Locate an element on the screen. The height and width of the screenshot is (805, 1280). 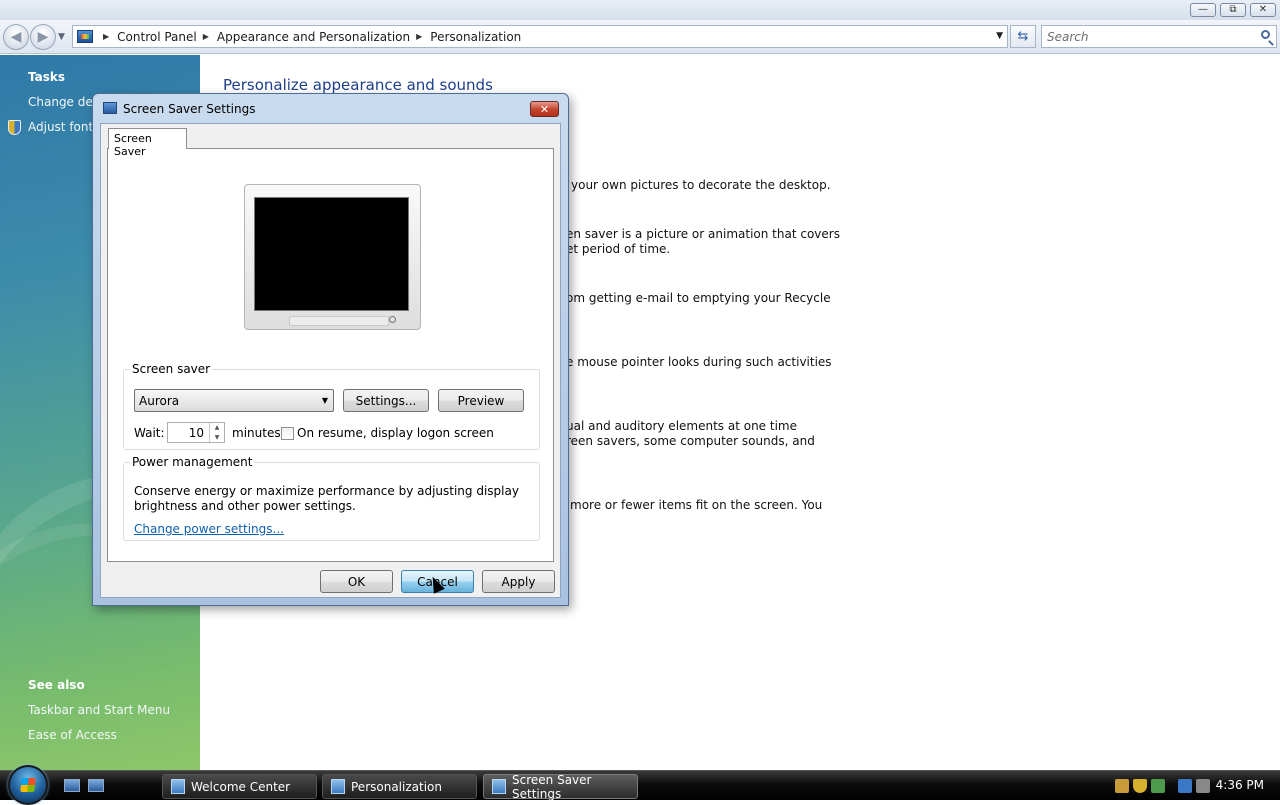
page-title: Personalize appearance and sounds is located at coordinates (358, 85).